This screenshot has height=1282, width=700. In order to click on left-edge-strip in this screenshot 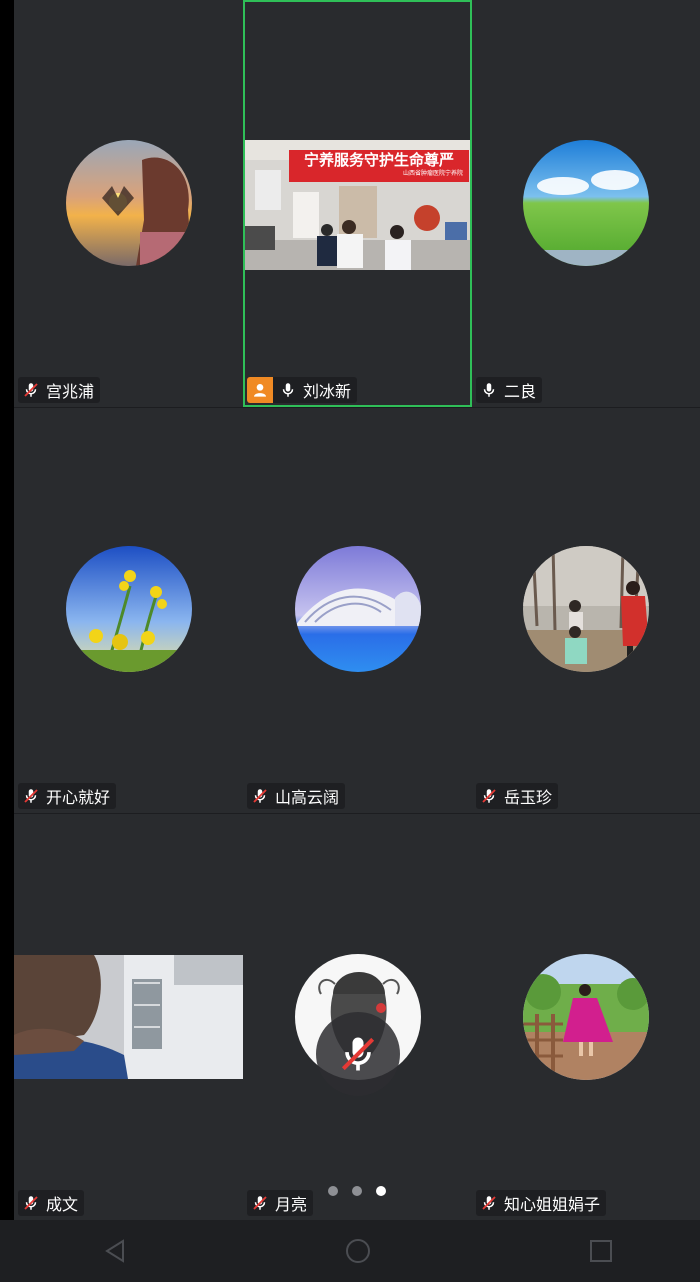, I will do `click(7, 610)`.